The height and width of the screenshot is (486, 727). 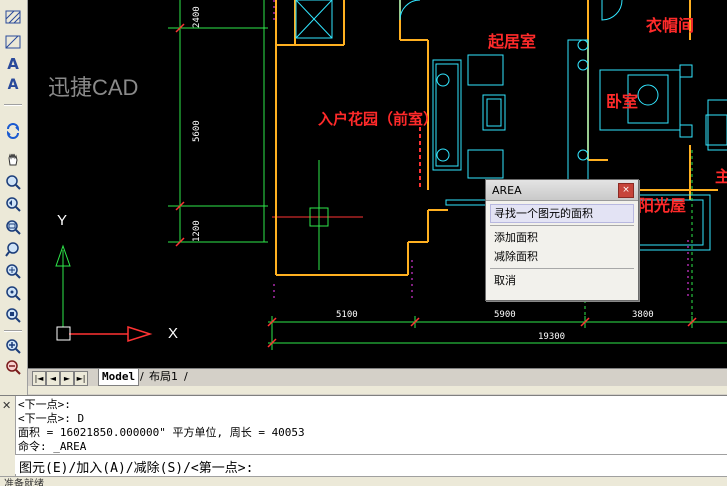 What do you see at coordinates (67, 378) in the screenshot?
I see `tab-next-button: ►` at bounding box center [67, 378].